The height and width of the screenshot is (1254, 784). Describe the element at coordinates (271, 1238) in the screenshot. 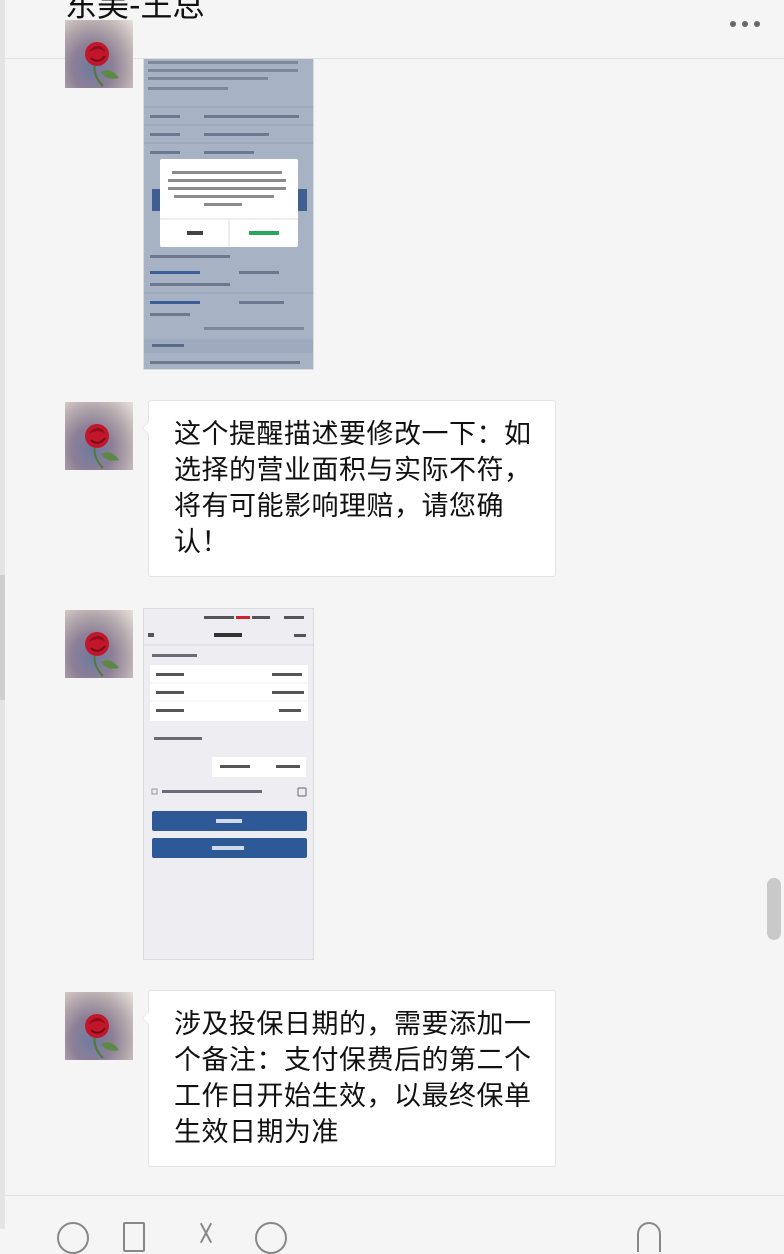

I see `chat-history-icon` at that location.